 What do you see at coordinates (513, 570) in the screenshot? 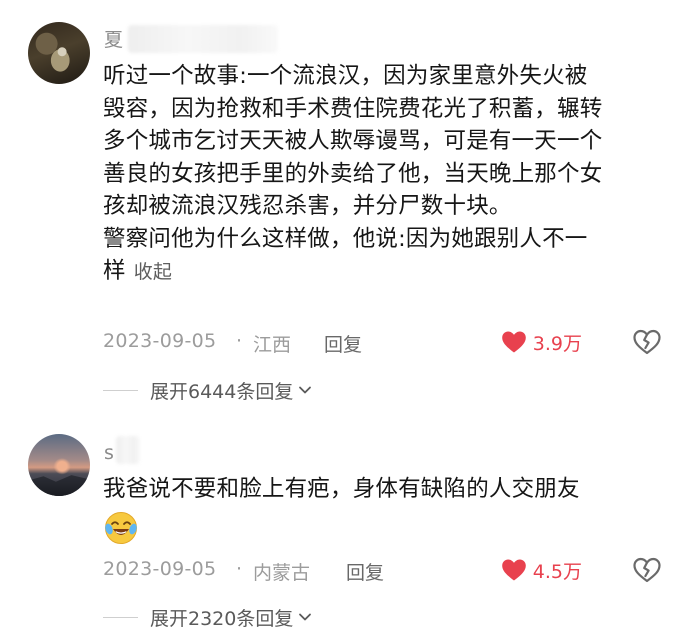
I see `heart-filled-icon` at bounding box center [513, 570].